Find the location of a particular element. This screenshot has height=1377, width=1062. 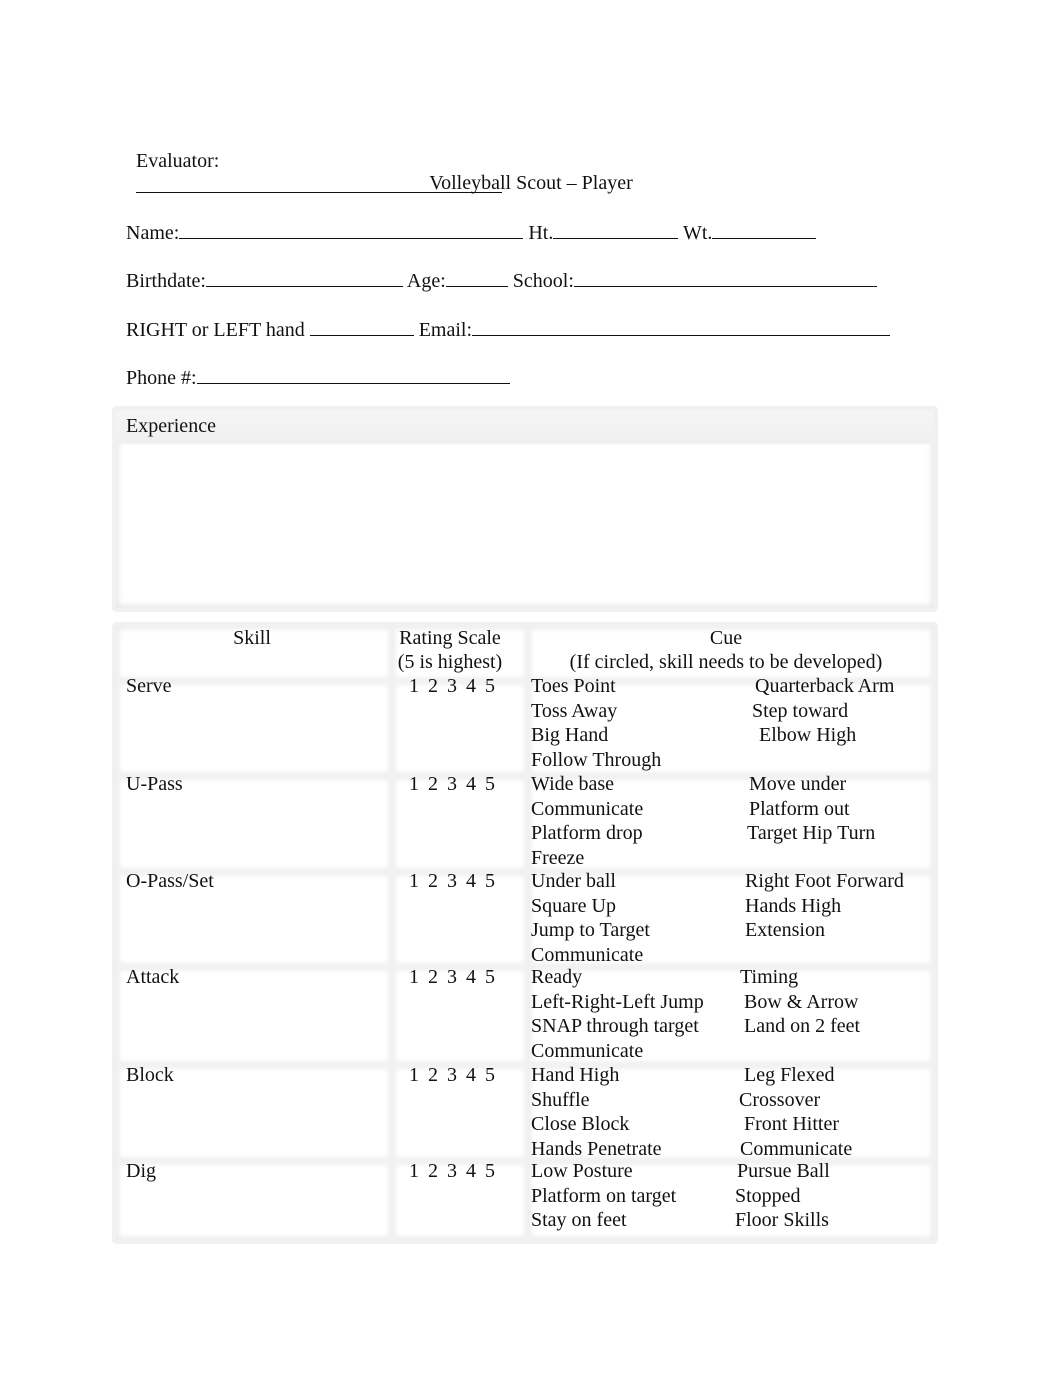

header-cue-line1: Cue is located at coordinates (726, 638).